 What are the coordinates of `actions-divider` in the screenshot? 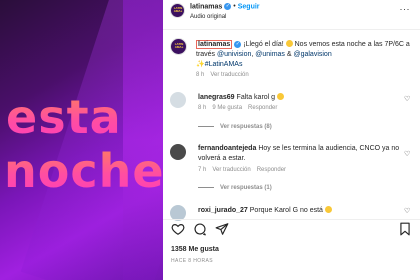 It's located at (291, 219).